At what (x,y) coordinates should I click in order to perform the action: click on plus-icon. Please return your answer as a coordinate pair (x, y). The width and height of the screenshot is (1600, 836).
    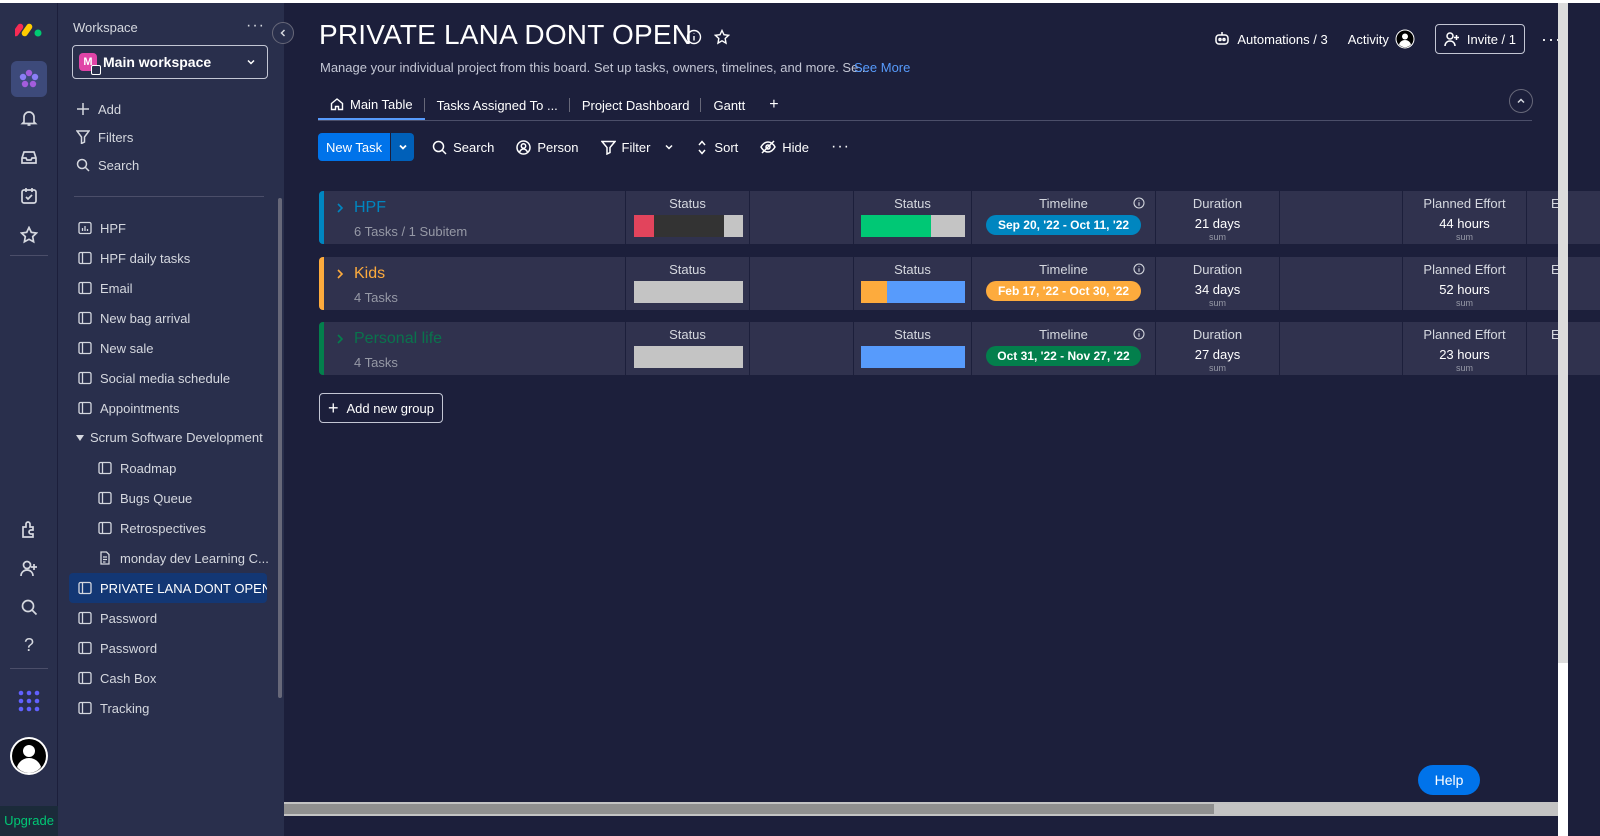
    Looking at the image, I should click on (83, 109).